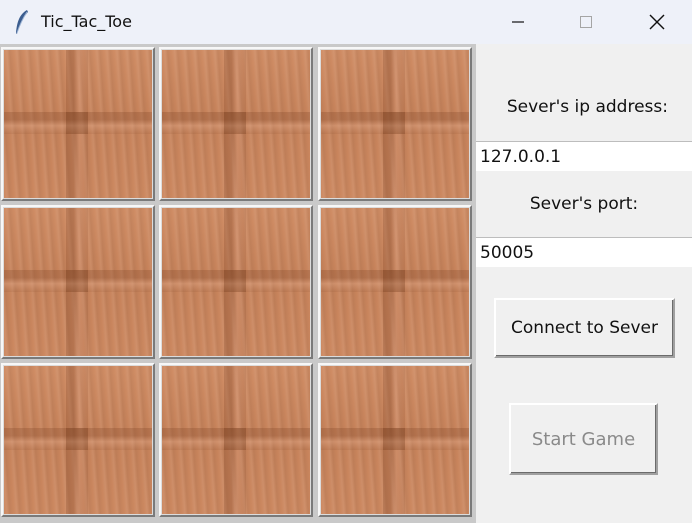  Describe the element at coordinates (587, 107) in the screenshot. I see `ip-address-label: Sever's ip address:` at that location.